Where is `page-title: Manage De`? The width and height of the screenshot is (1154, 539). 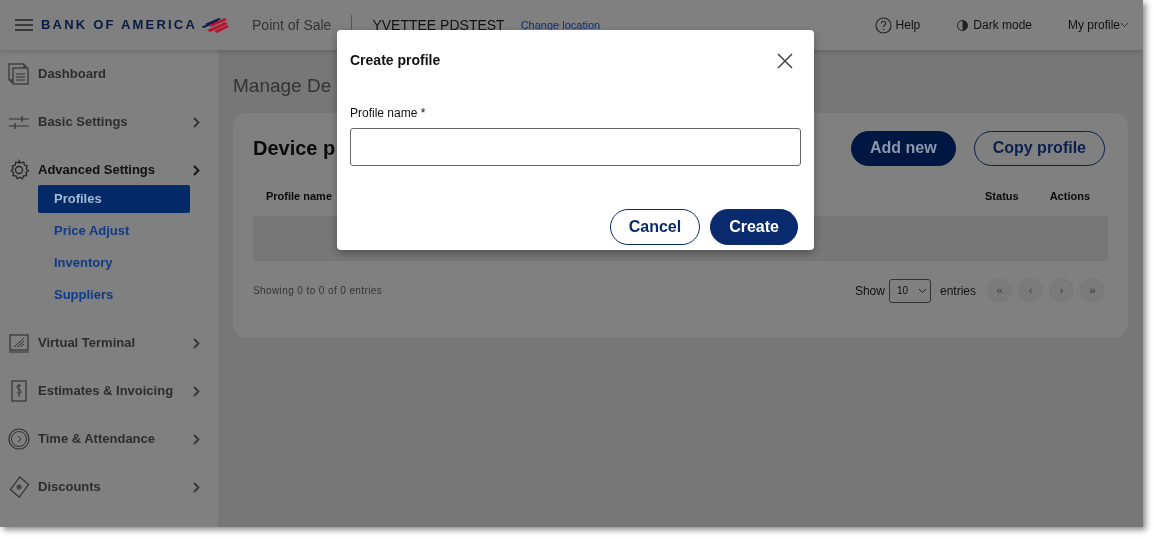
page-title: Manage De is located at coordinates (283, 86).